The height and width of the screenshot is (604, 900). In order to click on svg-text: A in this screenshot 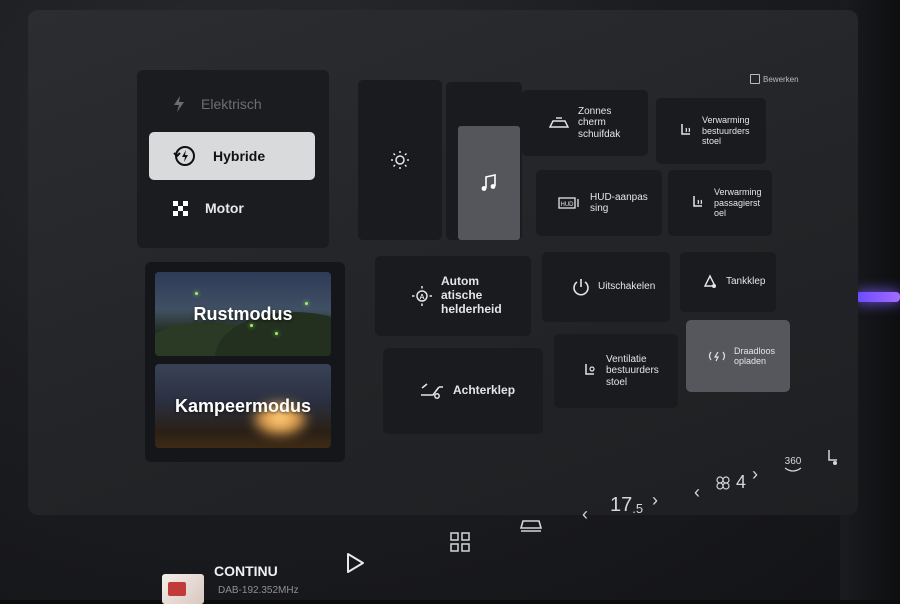, I will do `click(421, 297)`.